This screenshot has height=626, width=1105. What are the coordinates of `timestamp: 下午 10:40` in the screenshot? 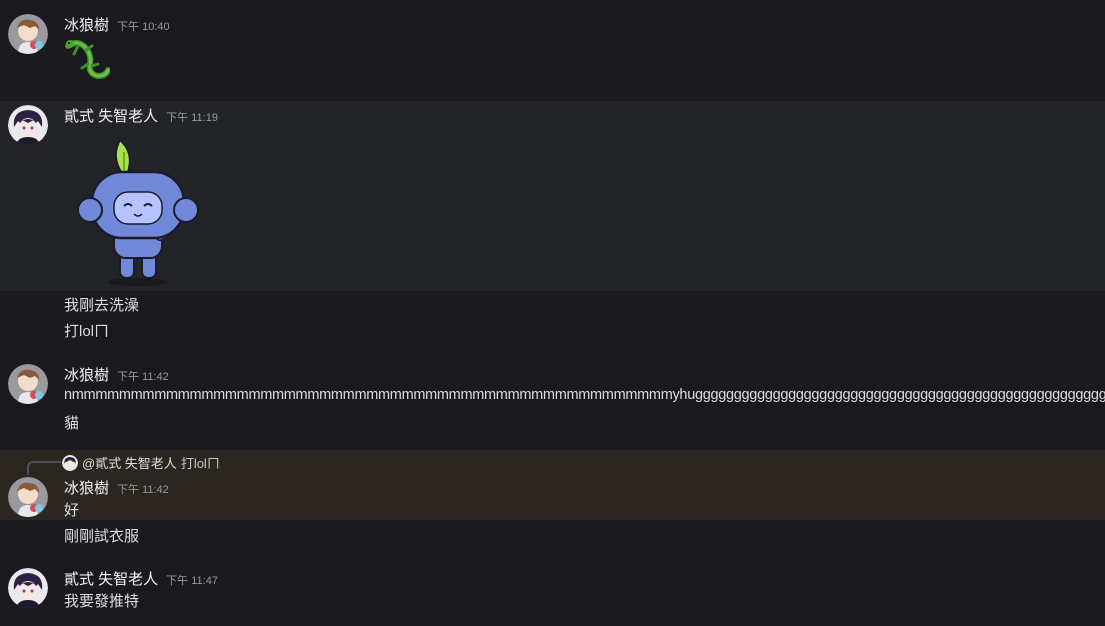 It's located at (143, 27).